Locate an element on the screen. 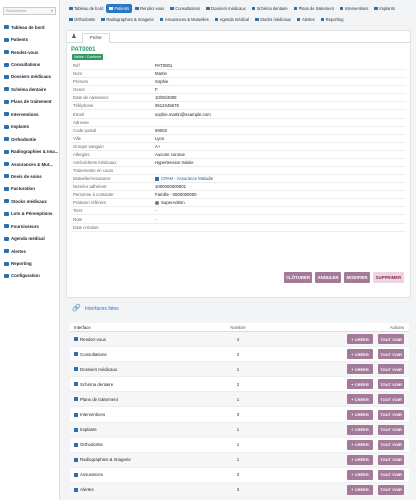  tab-schema-dentaire: Schéma dentaire is located at coordinates (270, 8).